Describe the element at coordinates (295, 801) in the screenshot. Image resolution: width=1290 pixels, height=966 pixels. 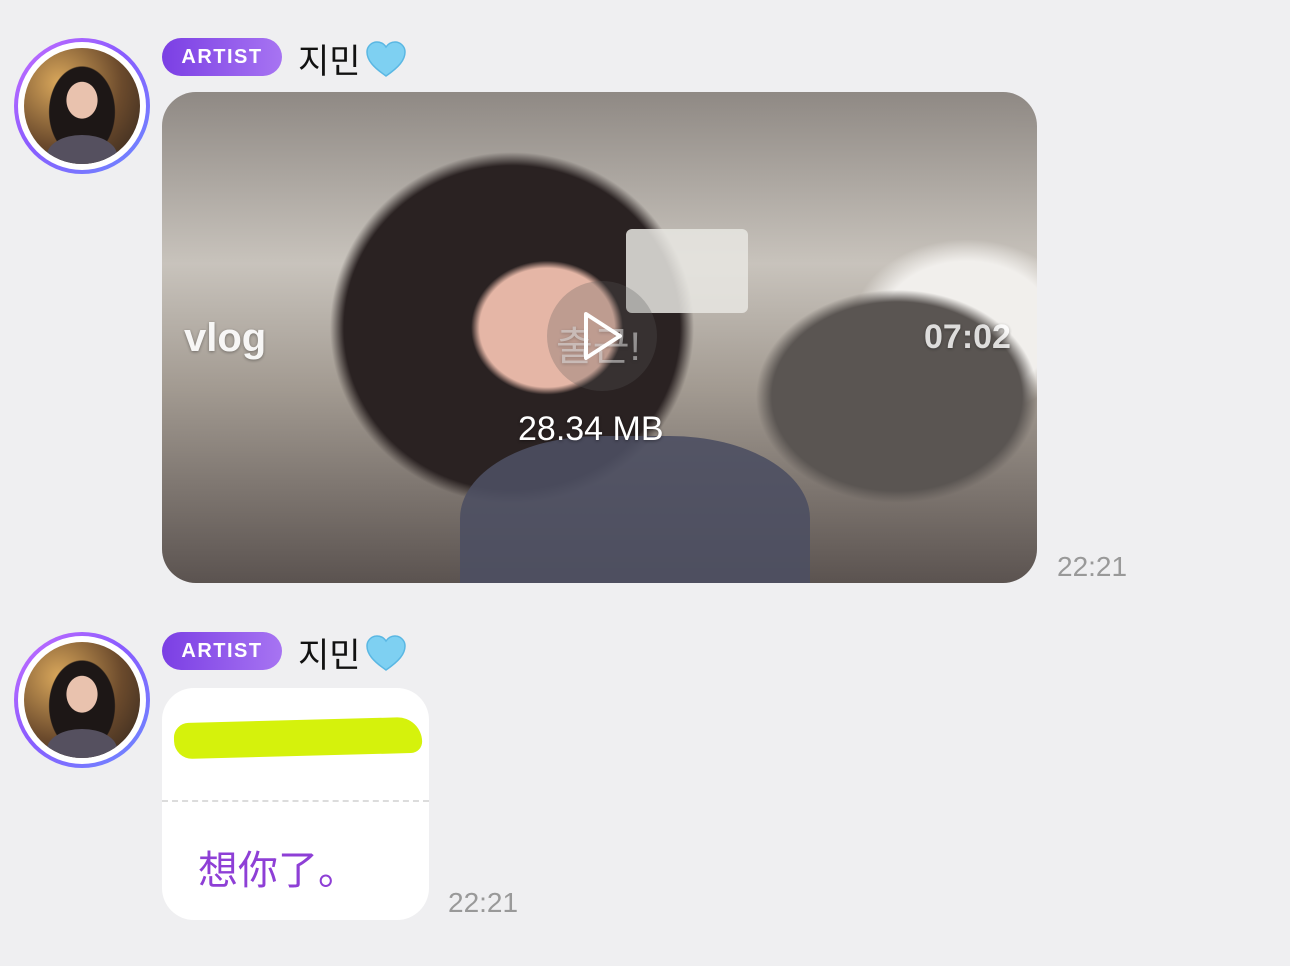
I see `translation-divider` at that location.